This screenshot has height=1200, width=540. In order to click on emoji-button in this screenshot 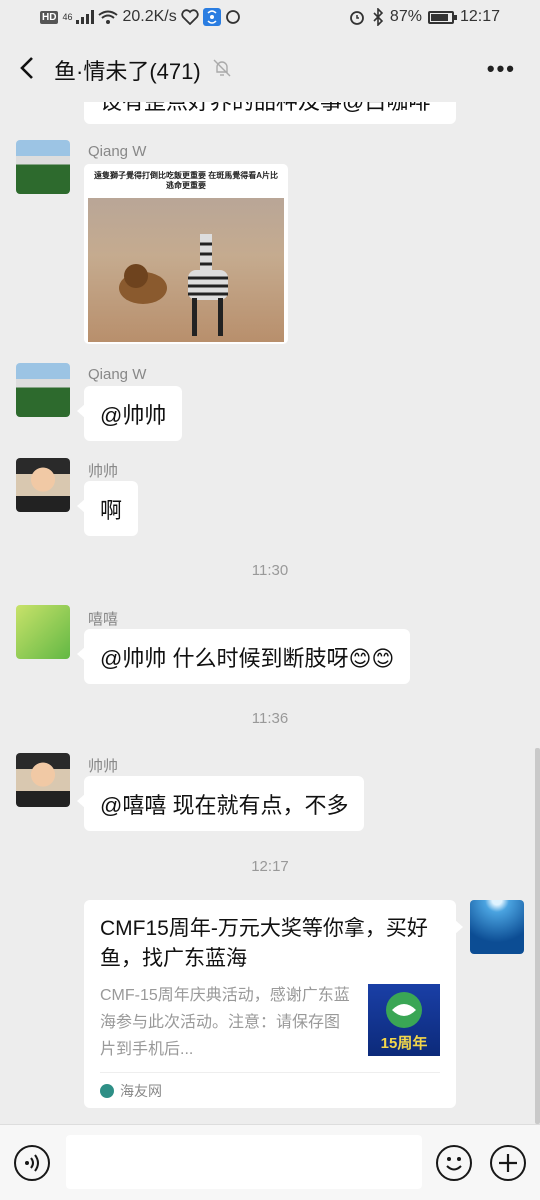, I will do `click(454, 1163)`.